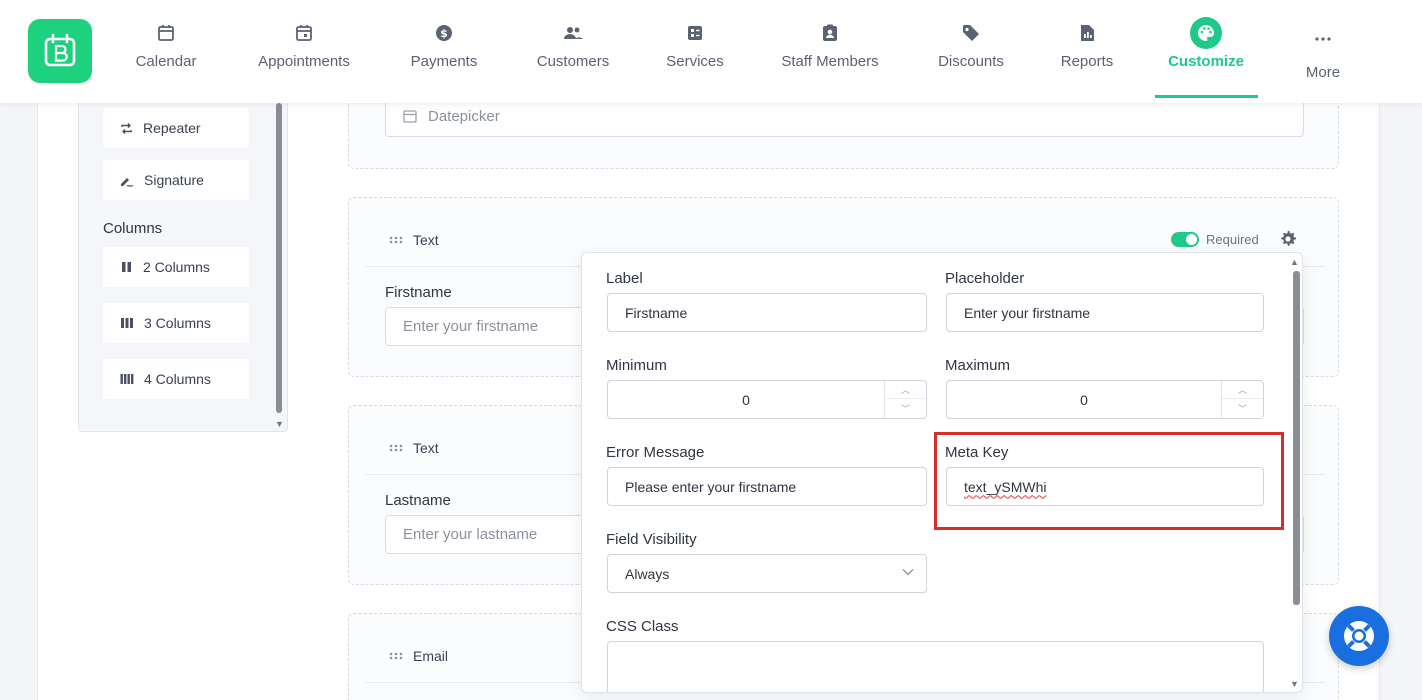 The height and width of the screenshot is (700, 1422). I want to click on required-toggle, so click(1185, 239).